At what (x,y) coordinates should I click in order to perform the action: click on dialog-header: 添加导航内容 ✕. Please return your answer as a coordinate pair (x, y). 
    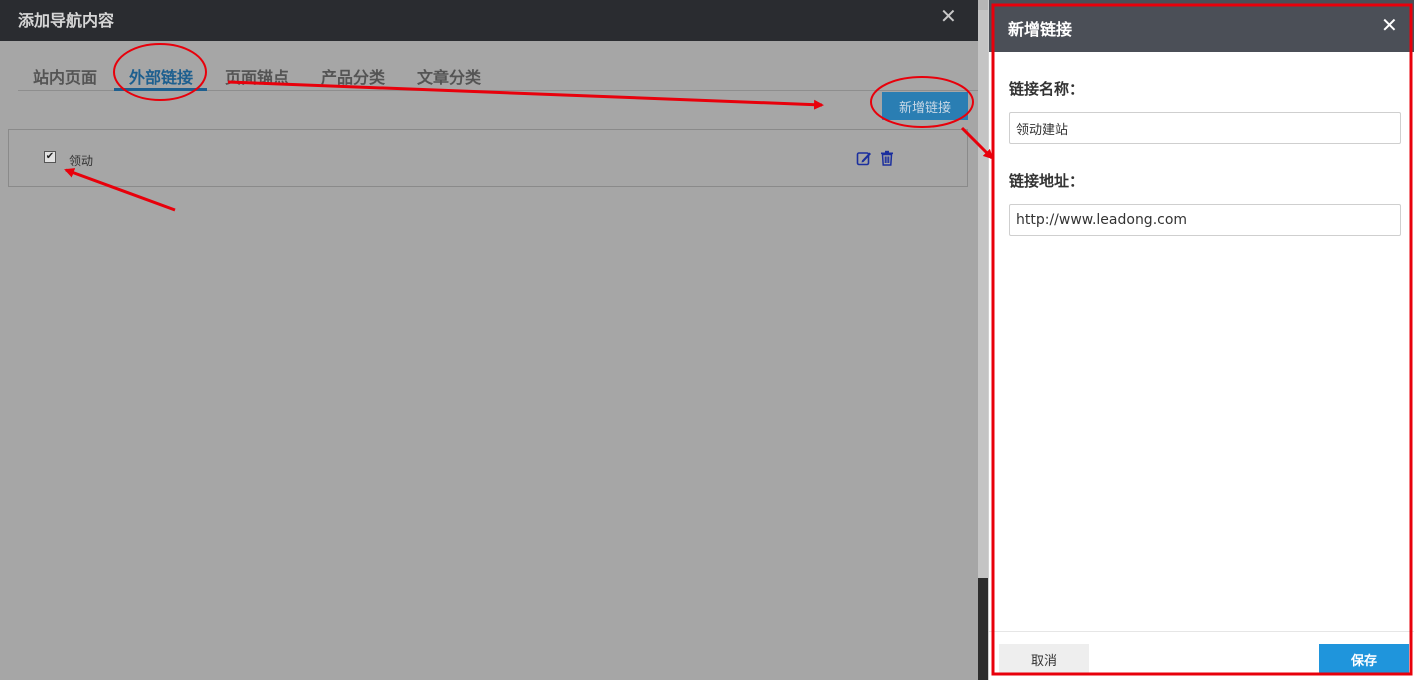
    Looking at the image, I should click on (489, 20).